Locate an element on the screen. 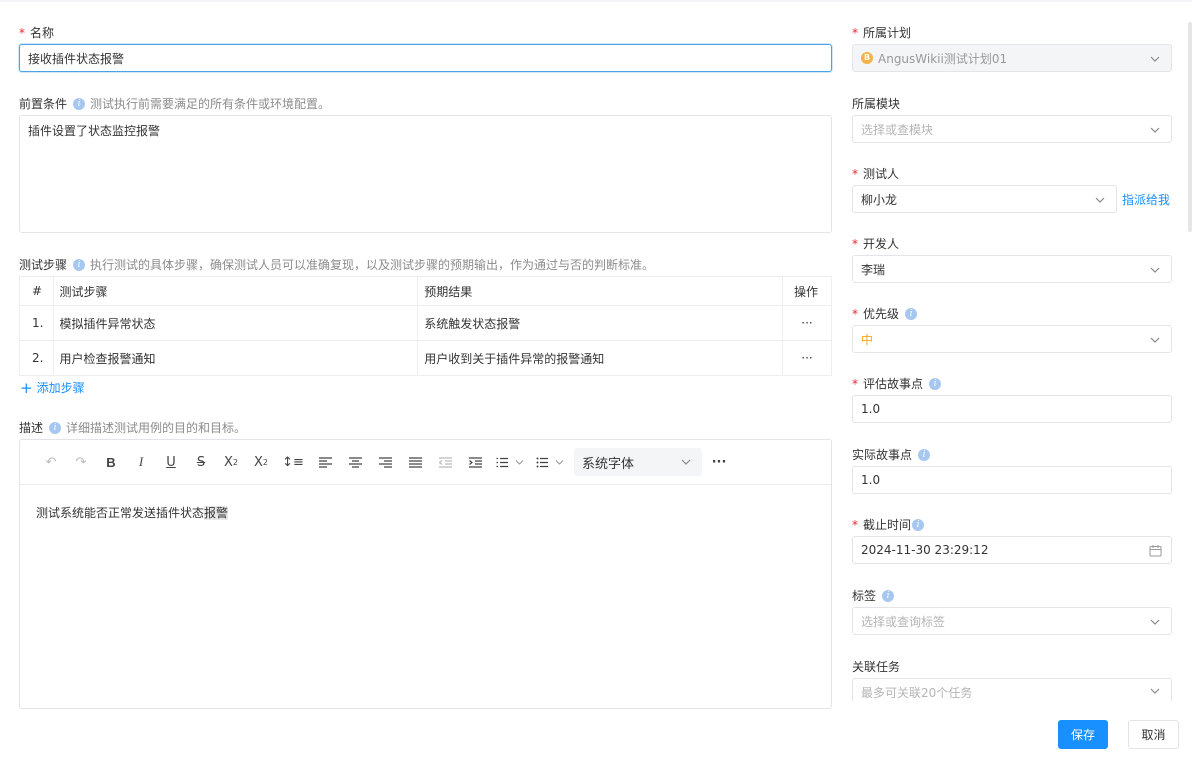  align-center-icon is located at coordinates (355, 462).